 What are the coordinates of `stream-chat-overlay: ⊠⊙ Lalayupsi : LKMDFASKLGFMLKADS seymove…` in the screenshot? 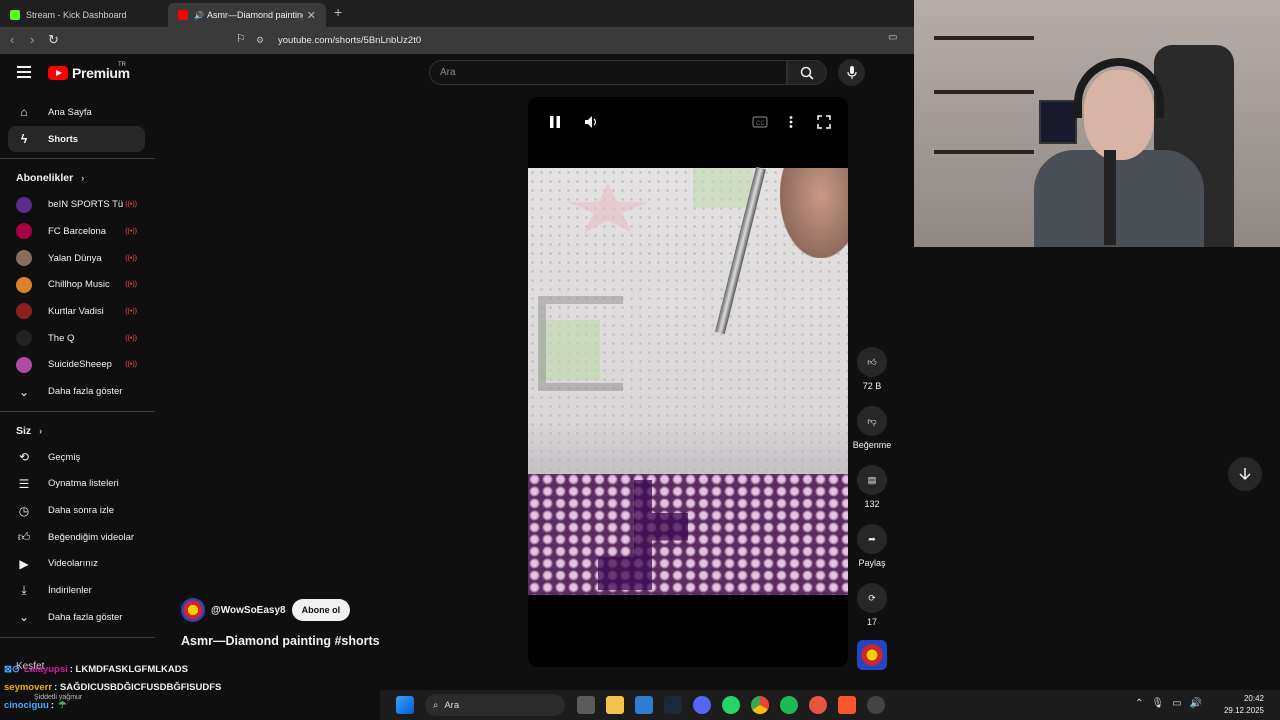 It's located at (190, 687).